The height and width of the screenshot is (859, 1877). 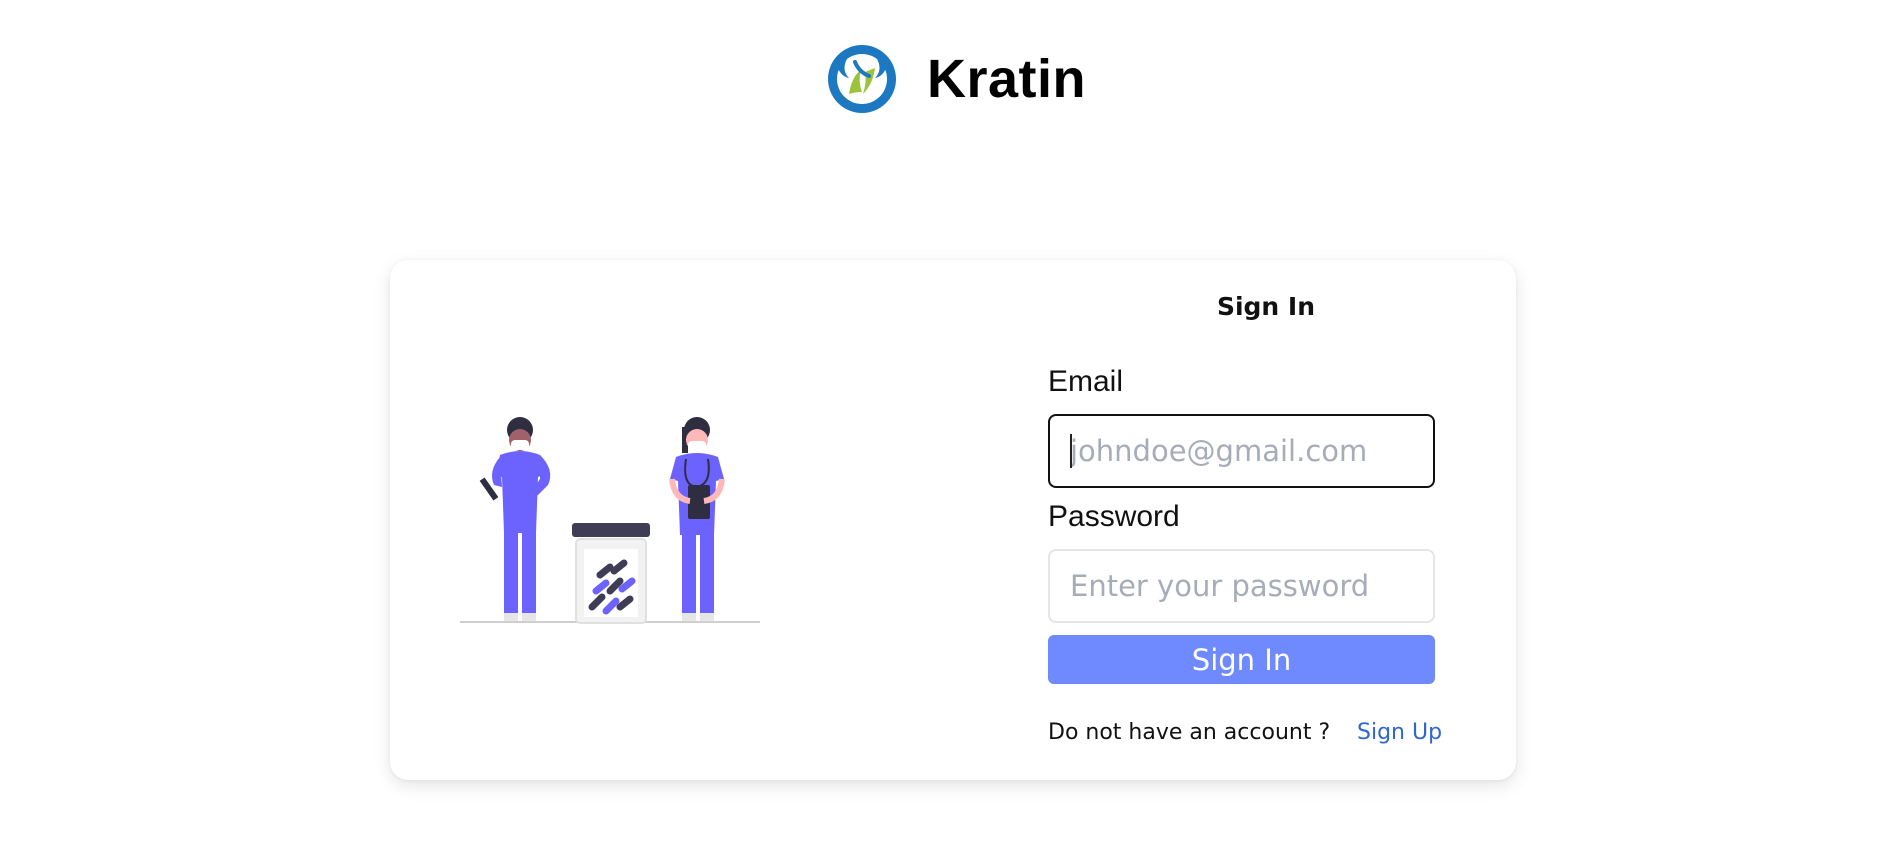 What do you see at coordinates (1114, 516) in the screenshot?
I see `password-label: Password` at bounding box center [1114, 516].